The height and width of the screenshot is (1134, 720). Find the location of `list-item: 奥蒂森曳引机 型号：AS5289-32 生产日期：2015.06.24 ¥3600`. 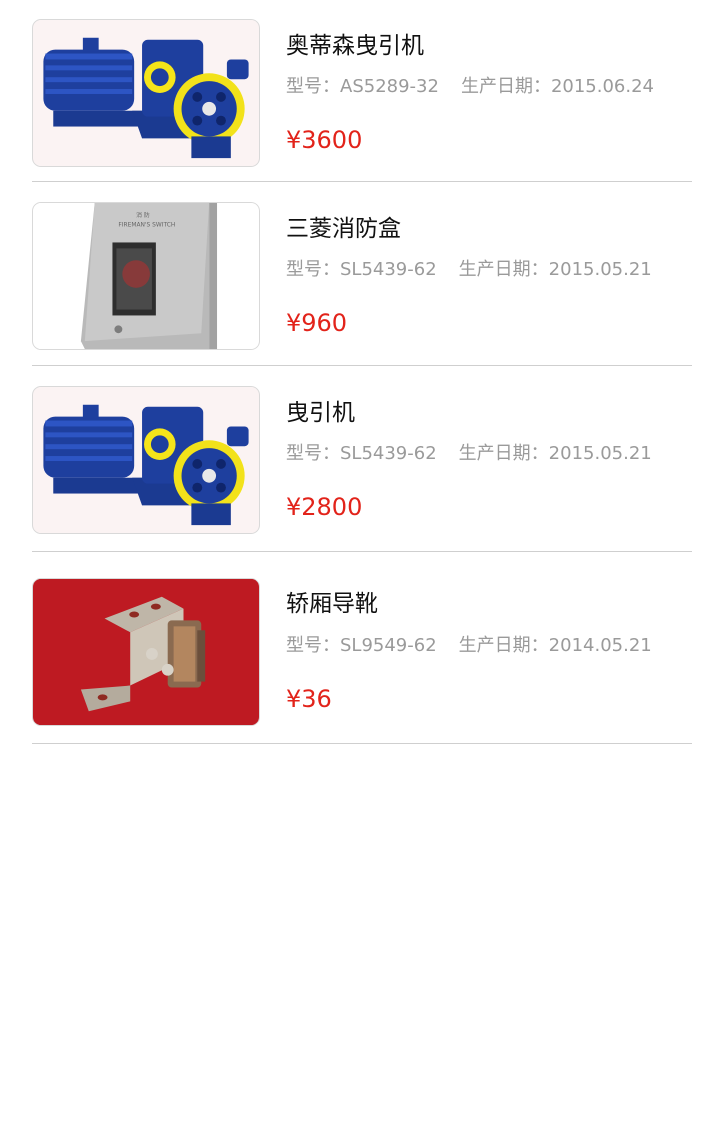

list-item: 奥蒂森曳引机 型号：AS5289-32 生产日期：2015.06.24 ¥3600 is located at coordinates (362, 91).